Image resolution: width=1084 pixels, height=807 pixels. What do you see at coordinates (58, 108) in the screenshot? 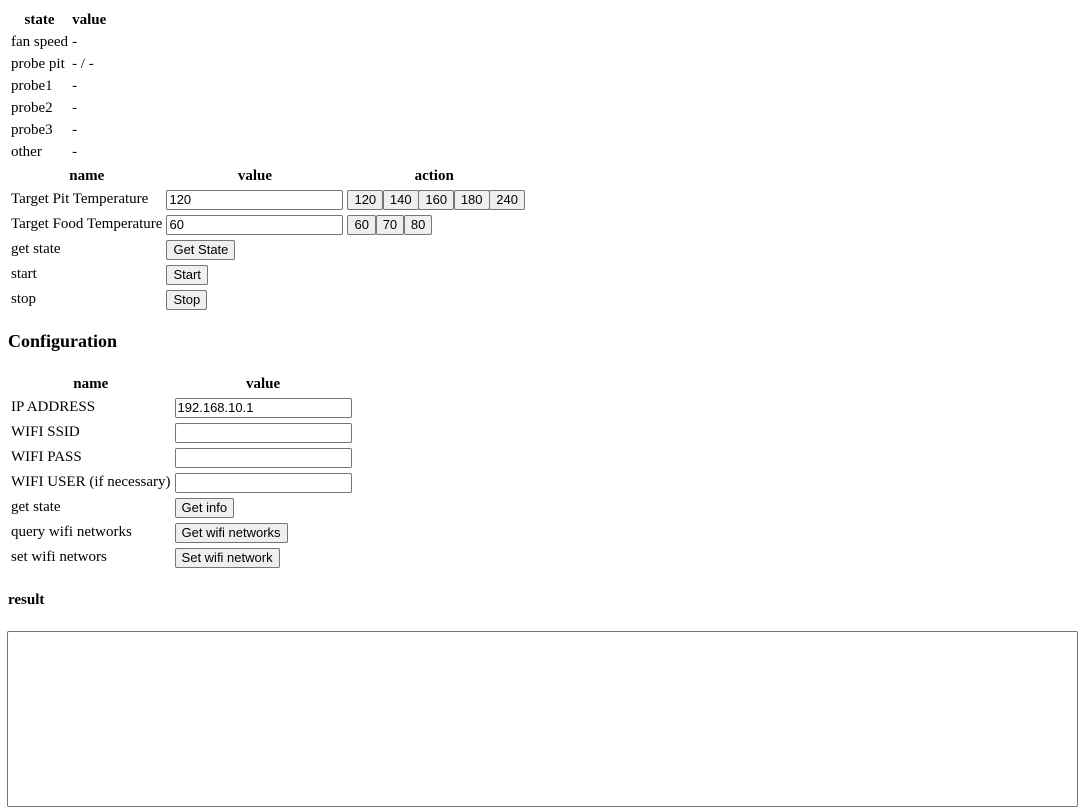
I see `state-row-probe2: probe2 -` at bounding box center [58, 108].